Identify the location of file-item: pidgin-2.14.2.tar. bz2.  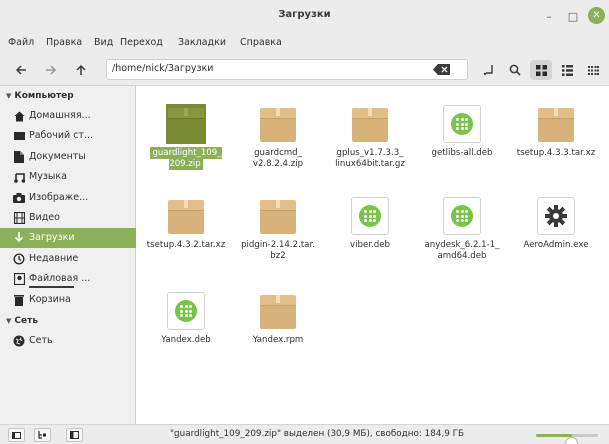
(278, 236).